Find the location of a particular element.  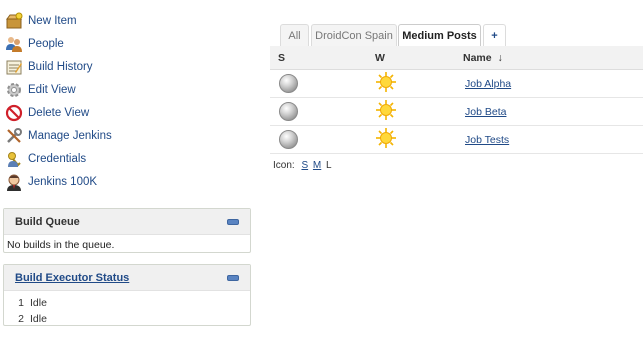

task-new-item-label: New Item is located at coordinates (52, 20).